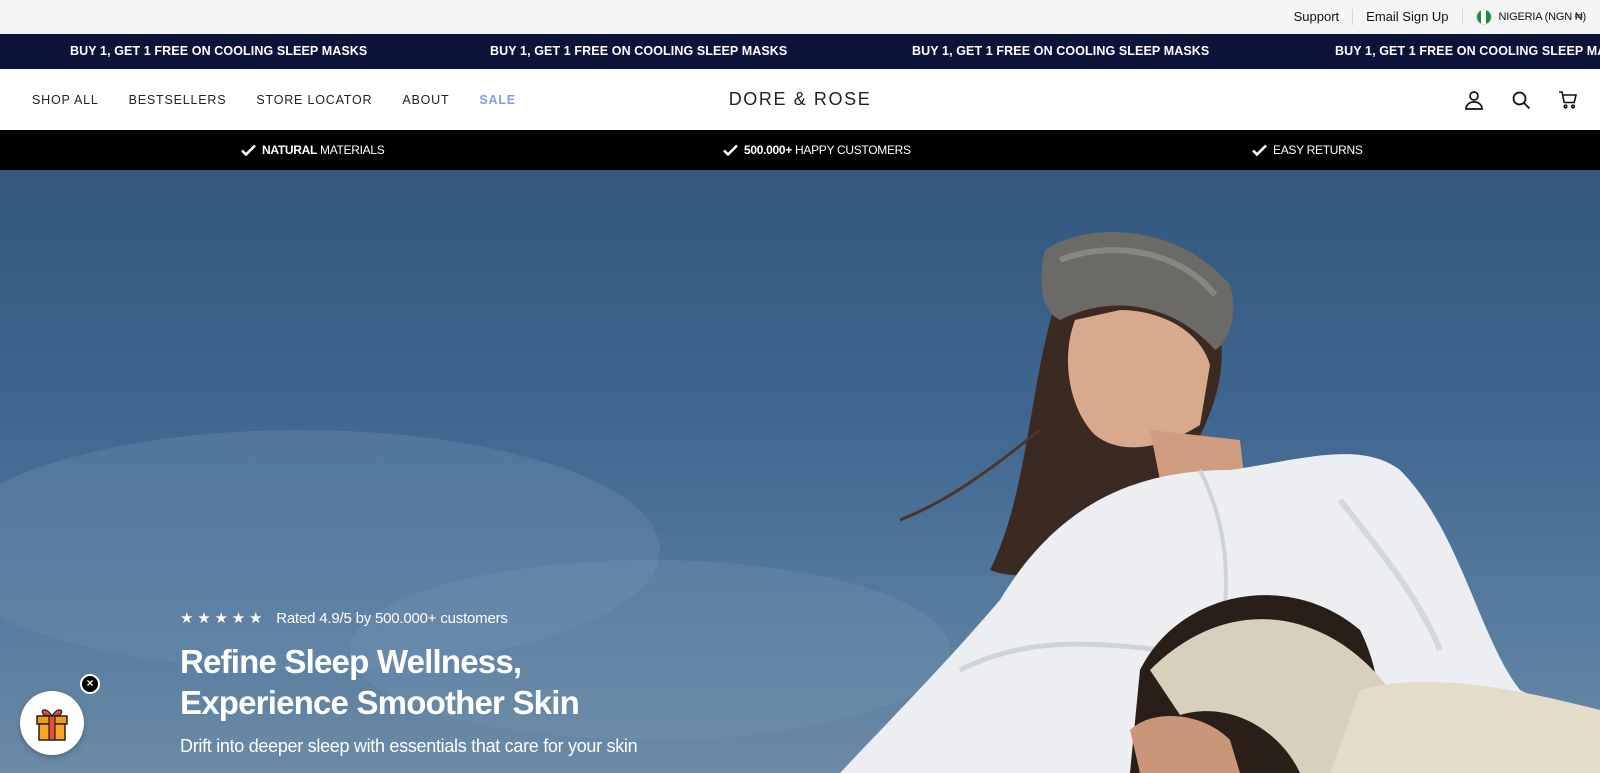  Describe the element at coordinates (392, 618) in the screenshot. I see `rating-text: Rated 4.9/5 by 500.000+ customers` at that location.